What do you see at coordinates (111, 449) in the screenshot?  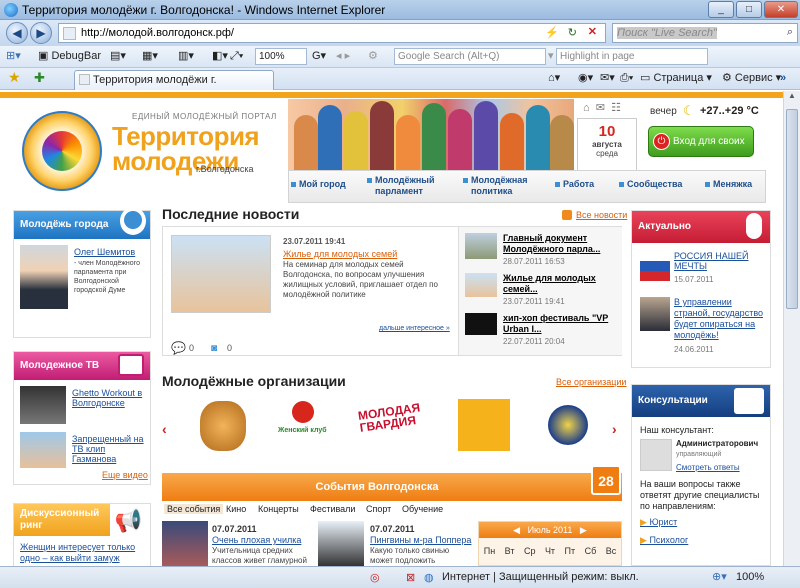 I see `tv-item-2-link: Запрещенный на ТВ клип Газманова` at bounding box center [111, 449].